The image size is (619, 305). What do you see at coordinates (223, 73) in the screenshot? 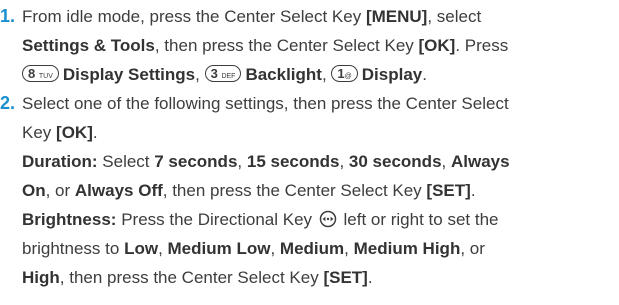
I see `key-3-icon: 3 DEF` at bounding box center [223, 73].